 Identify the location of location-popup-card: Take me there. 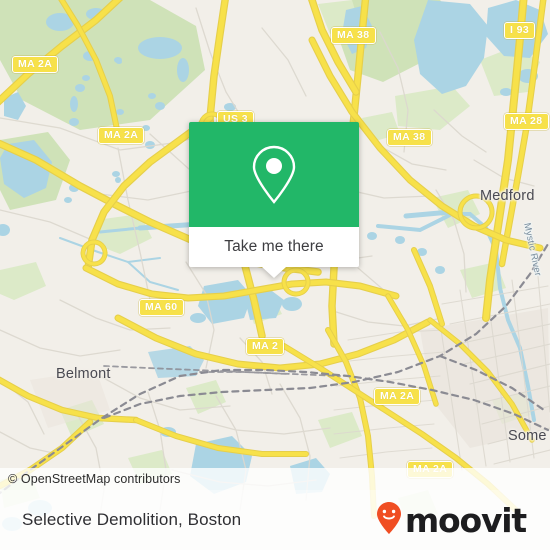
(274, 200).